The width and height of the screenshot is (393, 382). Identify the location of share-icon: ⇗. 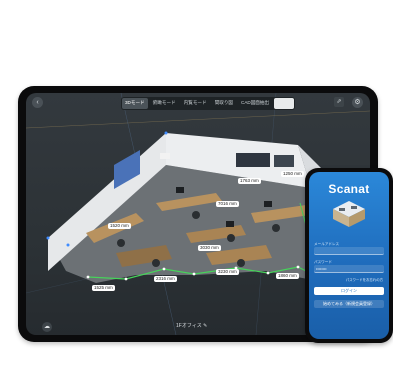
(339, 102).